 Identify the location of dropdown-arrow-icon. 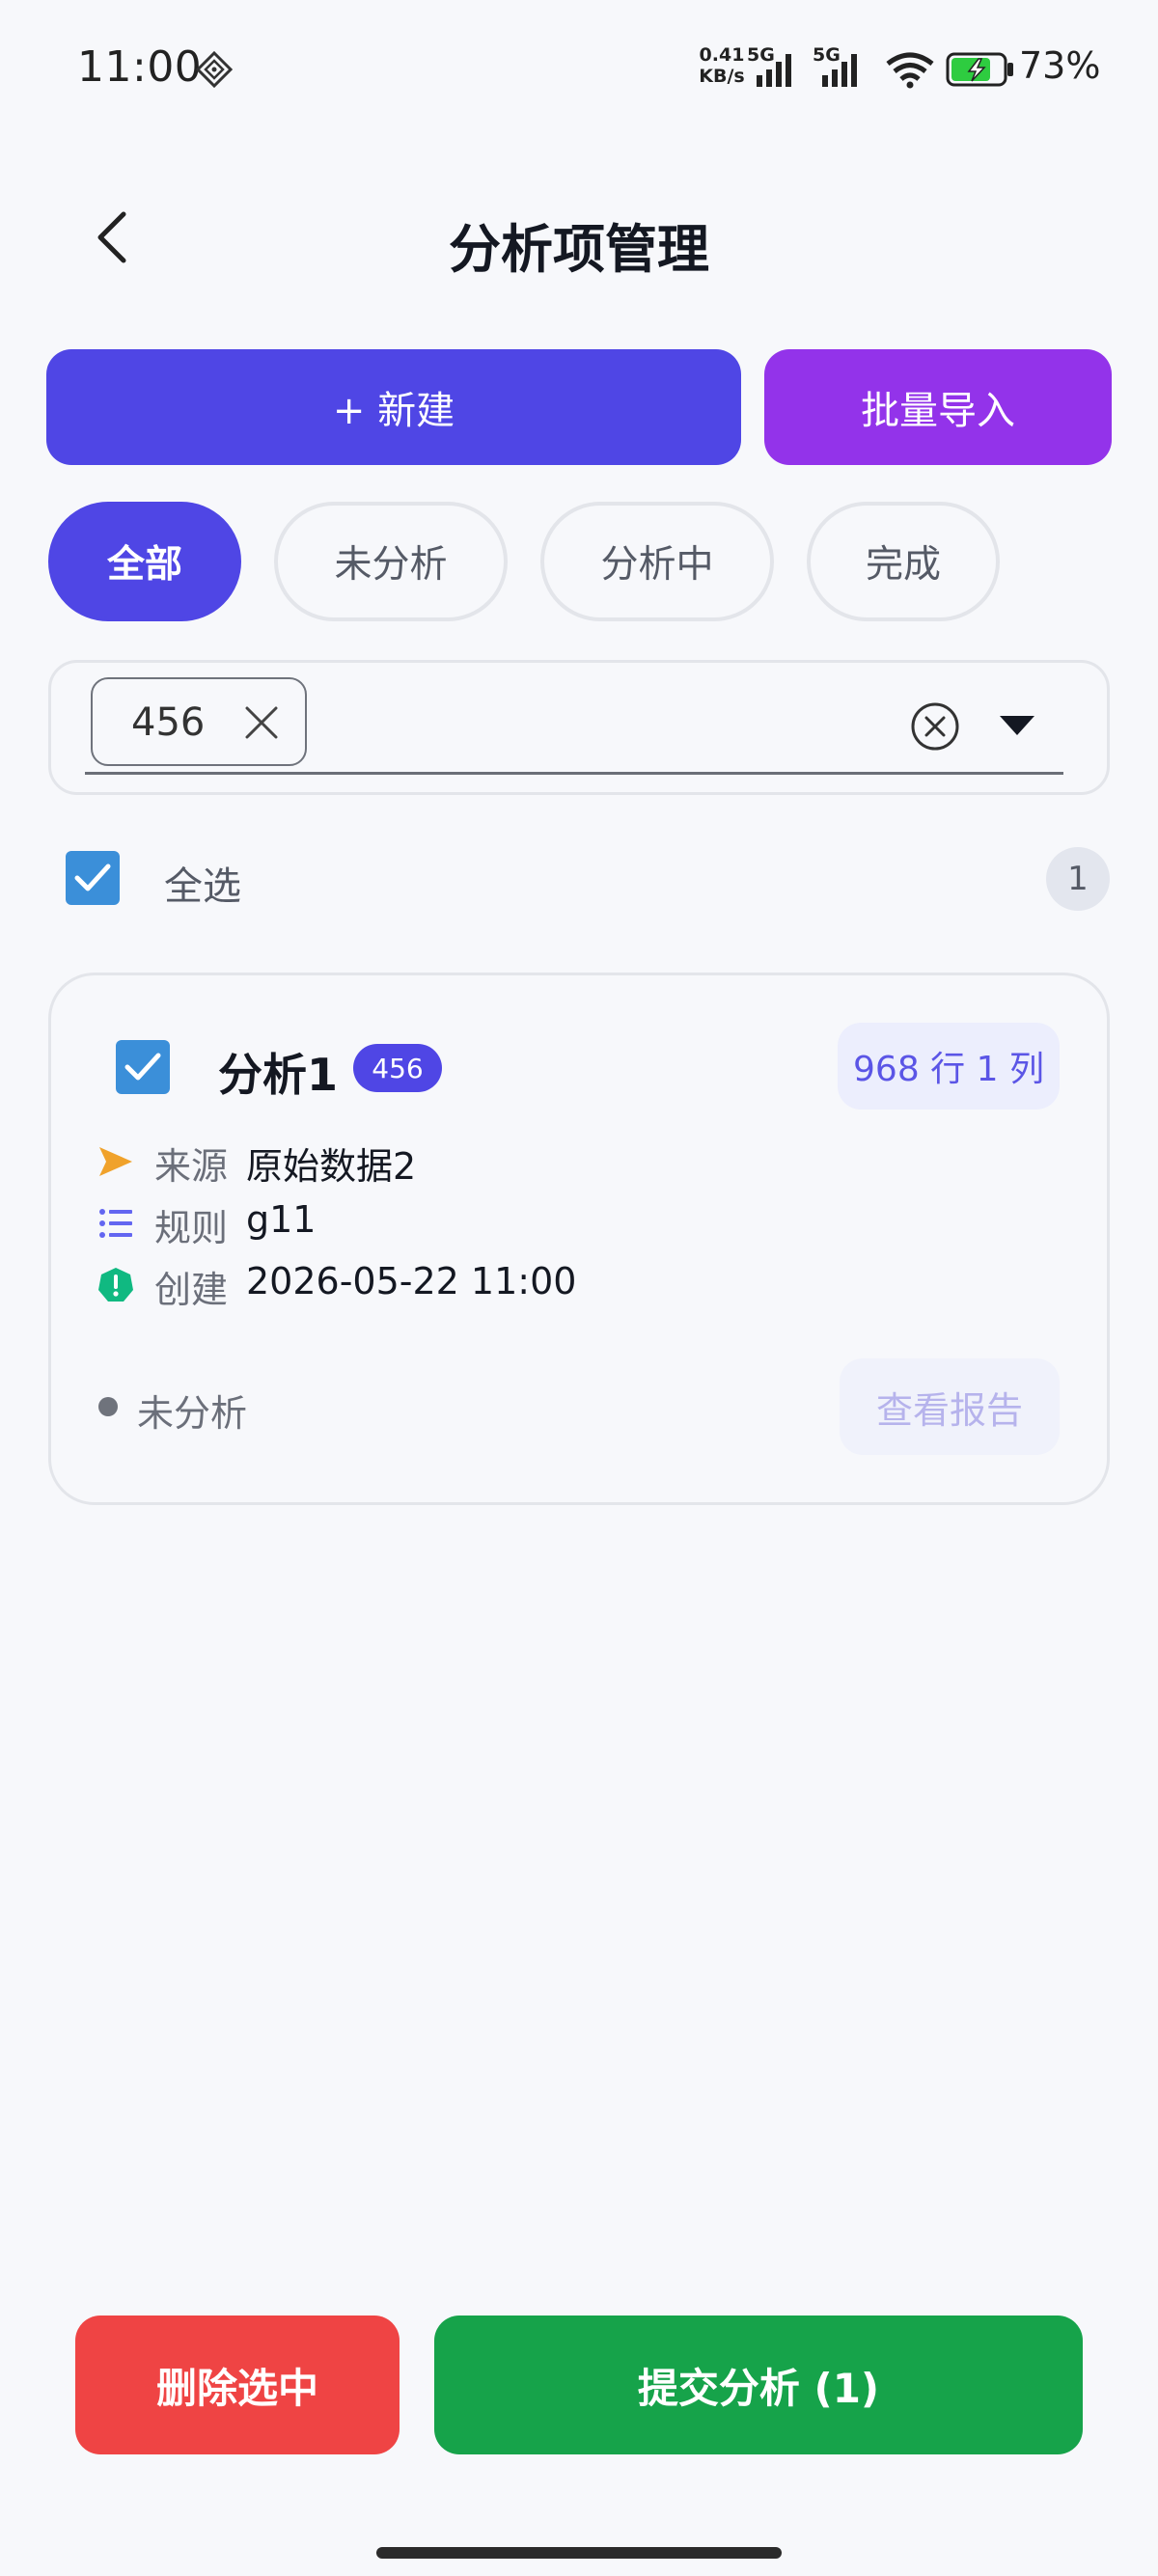
(1017, 726).